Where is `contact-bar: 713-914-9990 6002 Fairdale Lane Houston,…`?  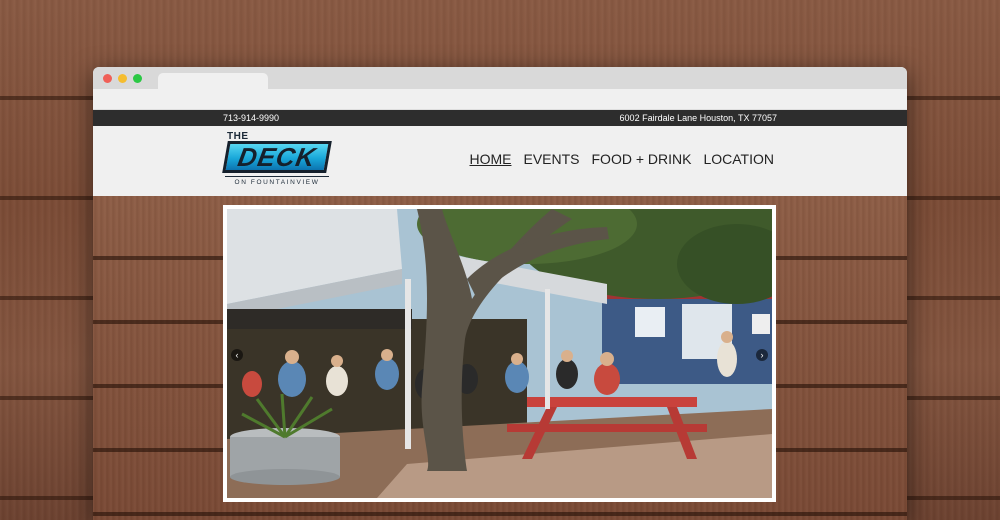 contact-bar: 713-914-9990 6002 Fairdale Lane Houston,… is located at coordinates (500, 118).